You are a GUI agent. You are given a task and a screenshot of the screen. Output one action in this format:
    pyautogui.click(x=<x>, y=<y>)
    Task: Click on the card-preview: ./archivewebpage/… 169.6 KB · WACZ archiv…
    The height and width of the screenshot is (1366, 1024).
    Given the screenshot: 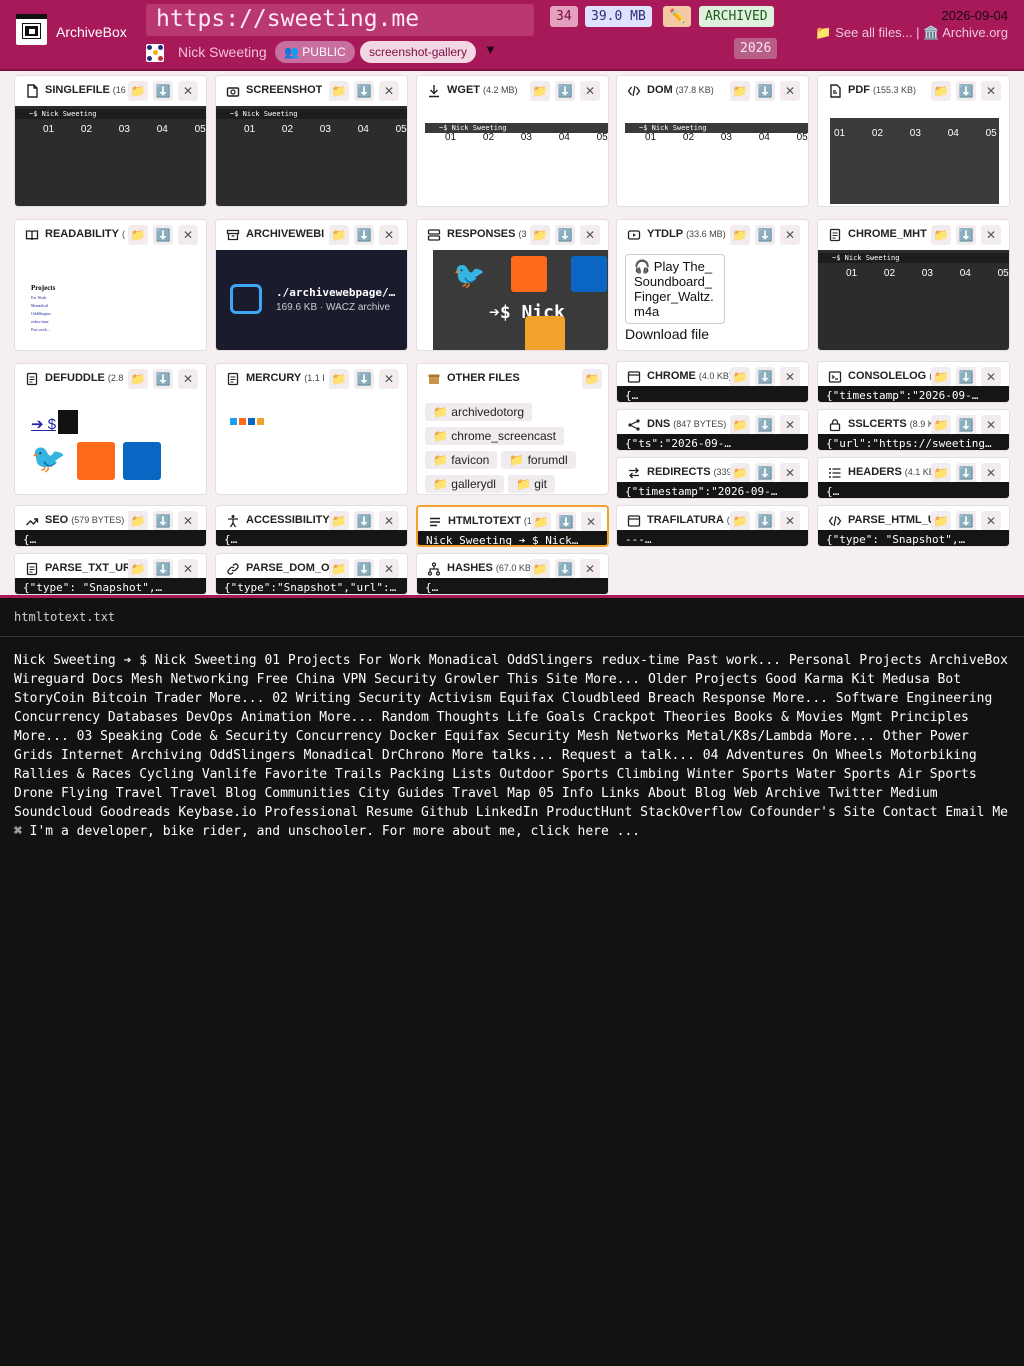 What is the action you would take?
    pyautogui.click(x=311, y=300)
    